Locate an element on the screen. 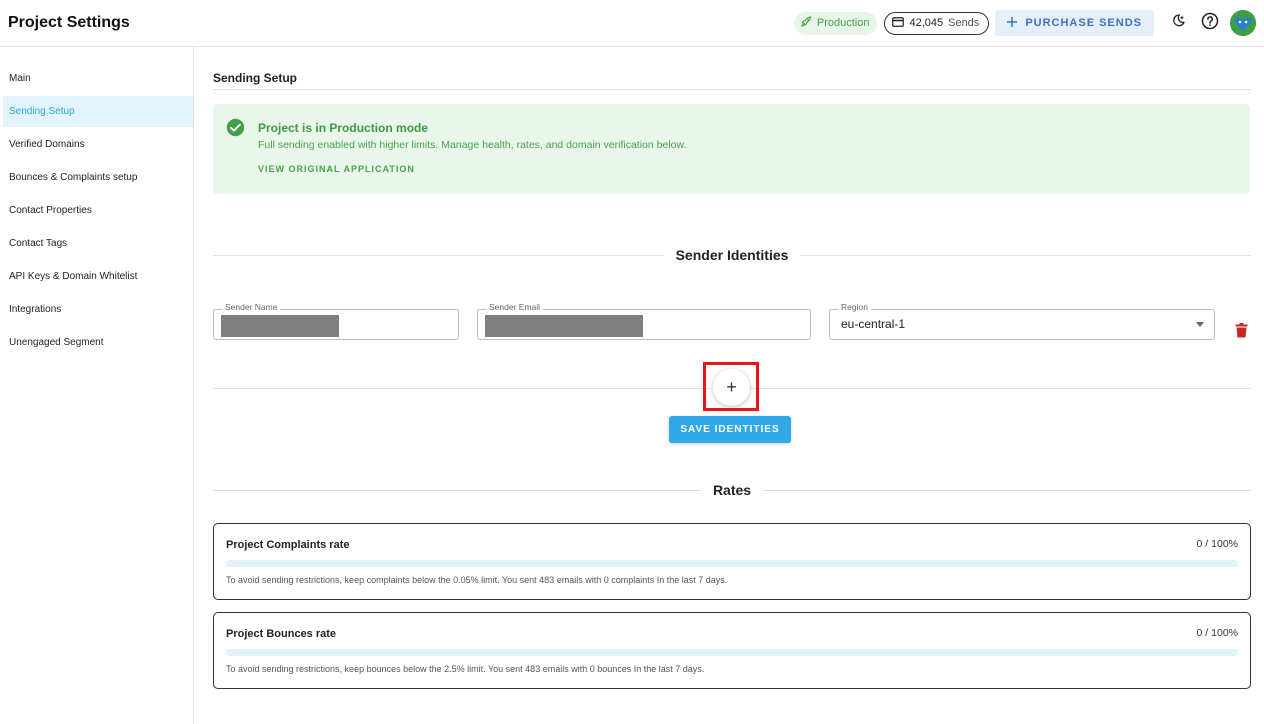  sidebar-item-sending-setup: Sending Setup is located at coordinates (98, 111).